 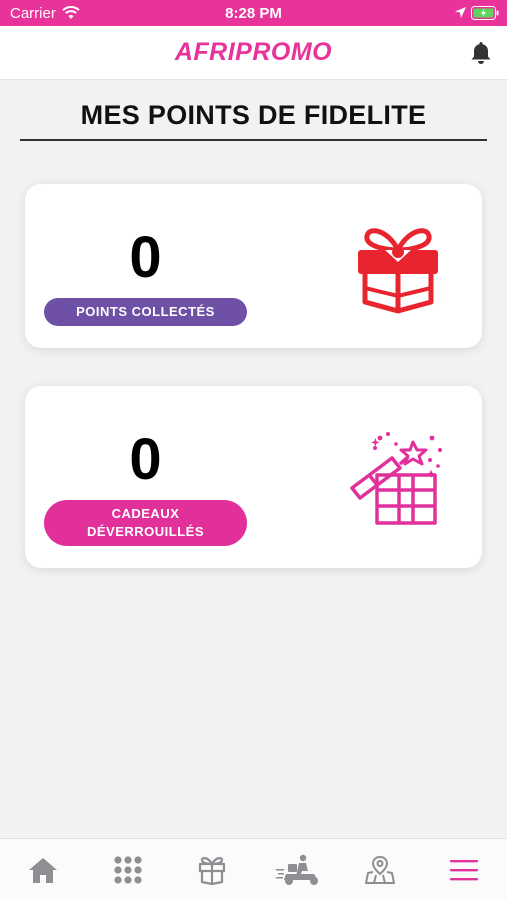 What do you see at coordinates (380, 870) in the screenshot?
I see `map-pin-icon` at bounding box center [380, 870].